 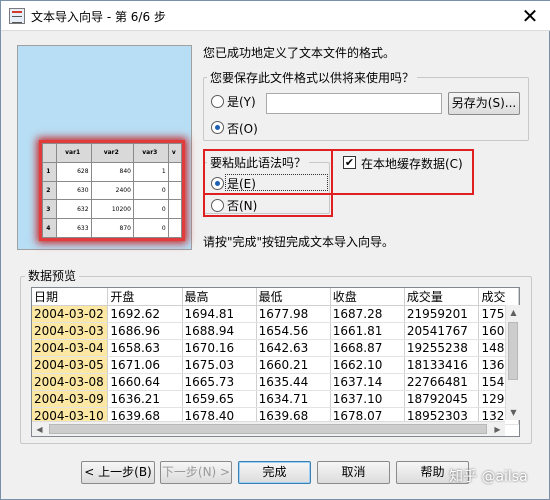 What do you see at coordinates (145, 399) in the screenshot?
I see `table-cell: 1636.21` at bounding box center [145, 399].